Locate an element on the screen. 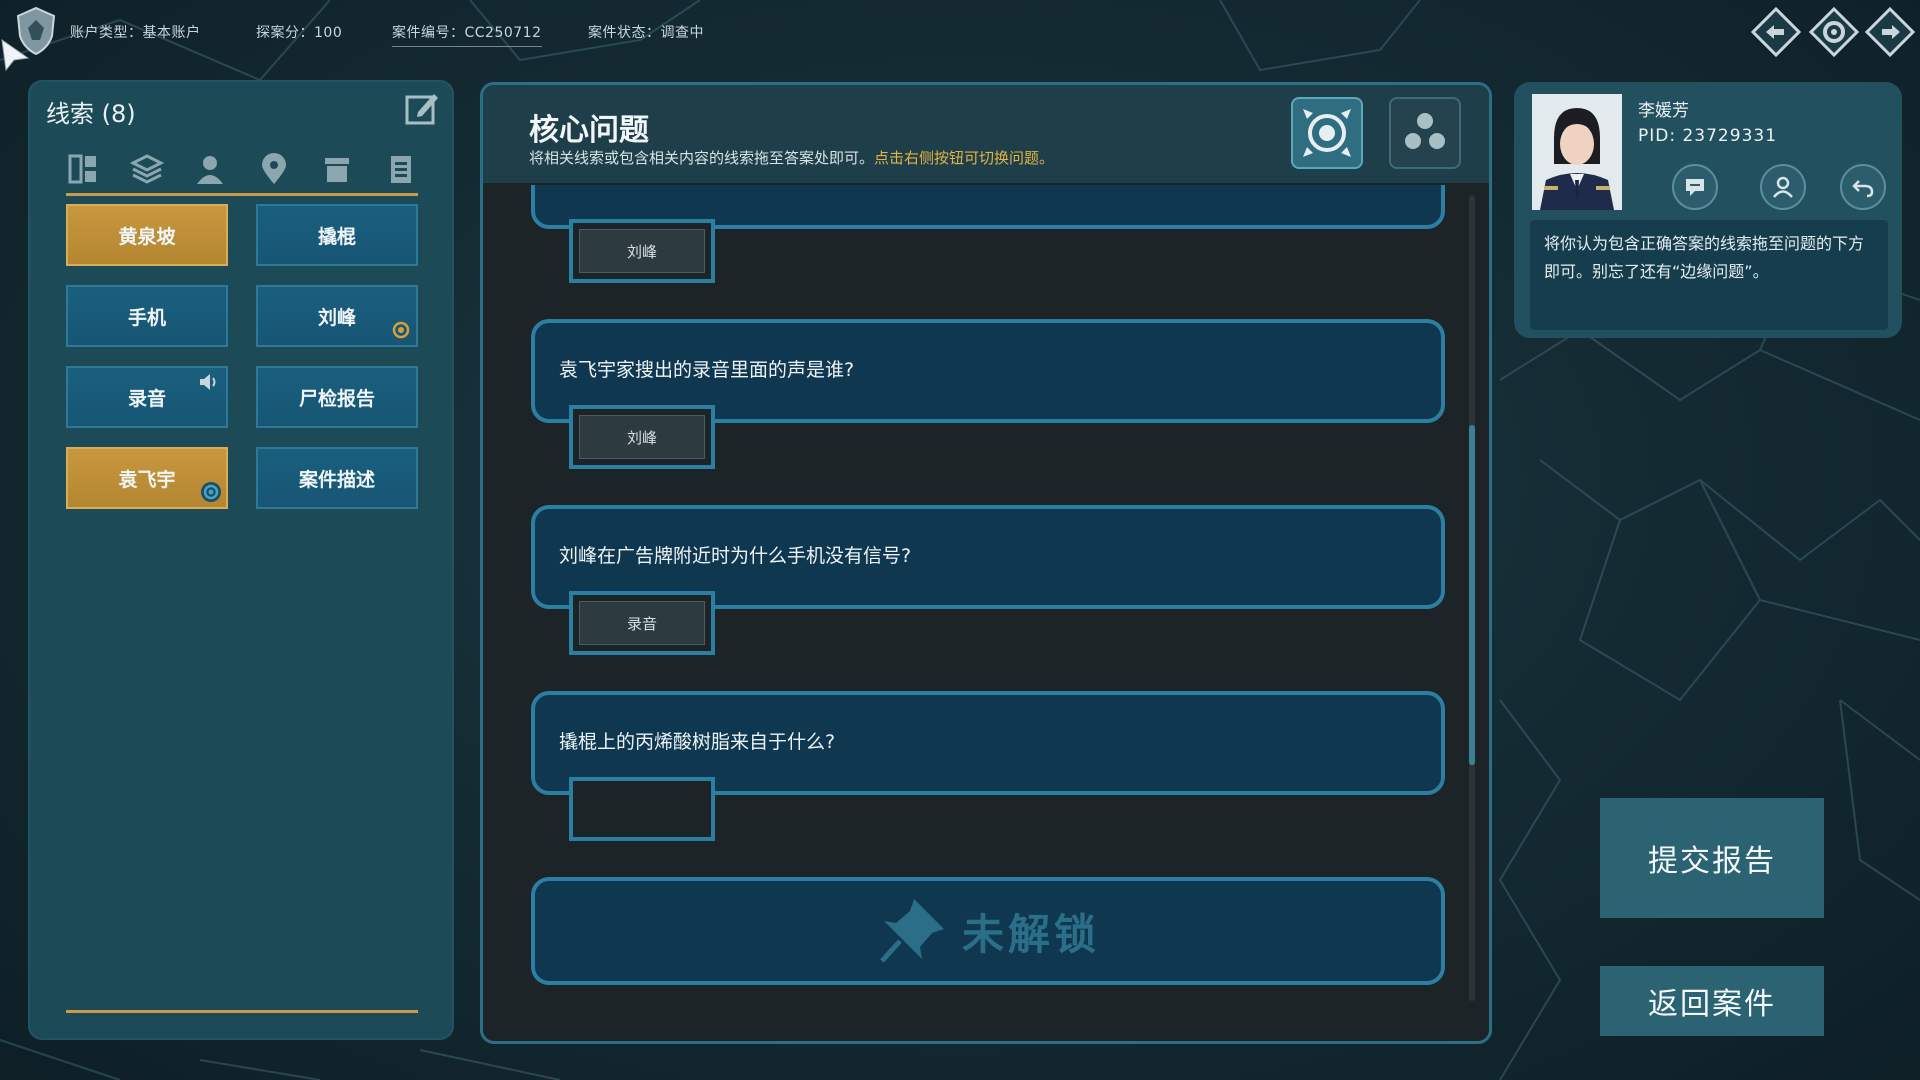  clue-yuanfeiyu: 袁飞宇 is located at coordinates (147, 478).